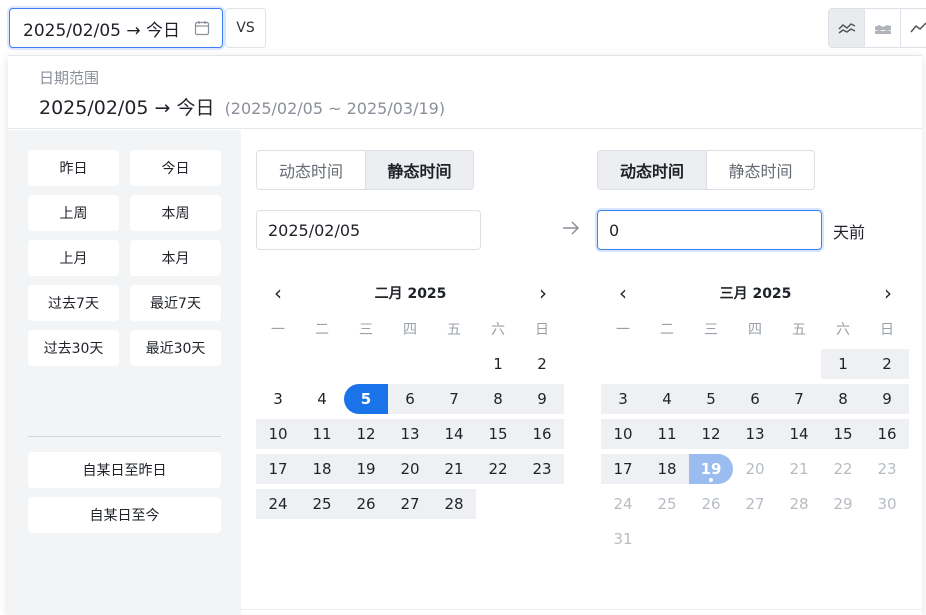 This screenshot has height=615, width=926. I want to click on quick-this-month-button: 本月, so click(175, 258).